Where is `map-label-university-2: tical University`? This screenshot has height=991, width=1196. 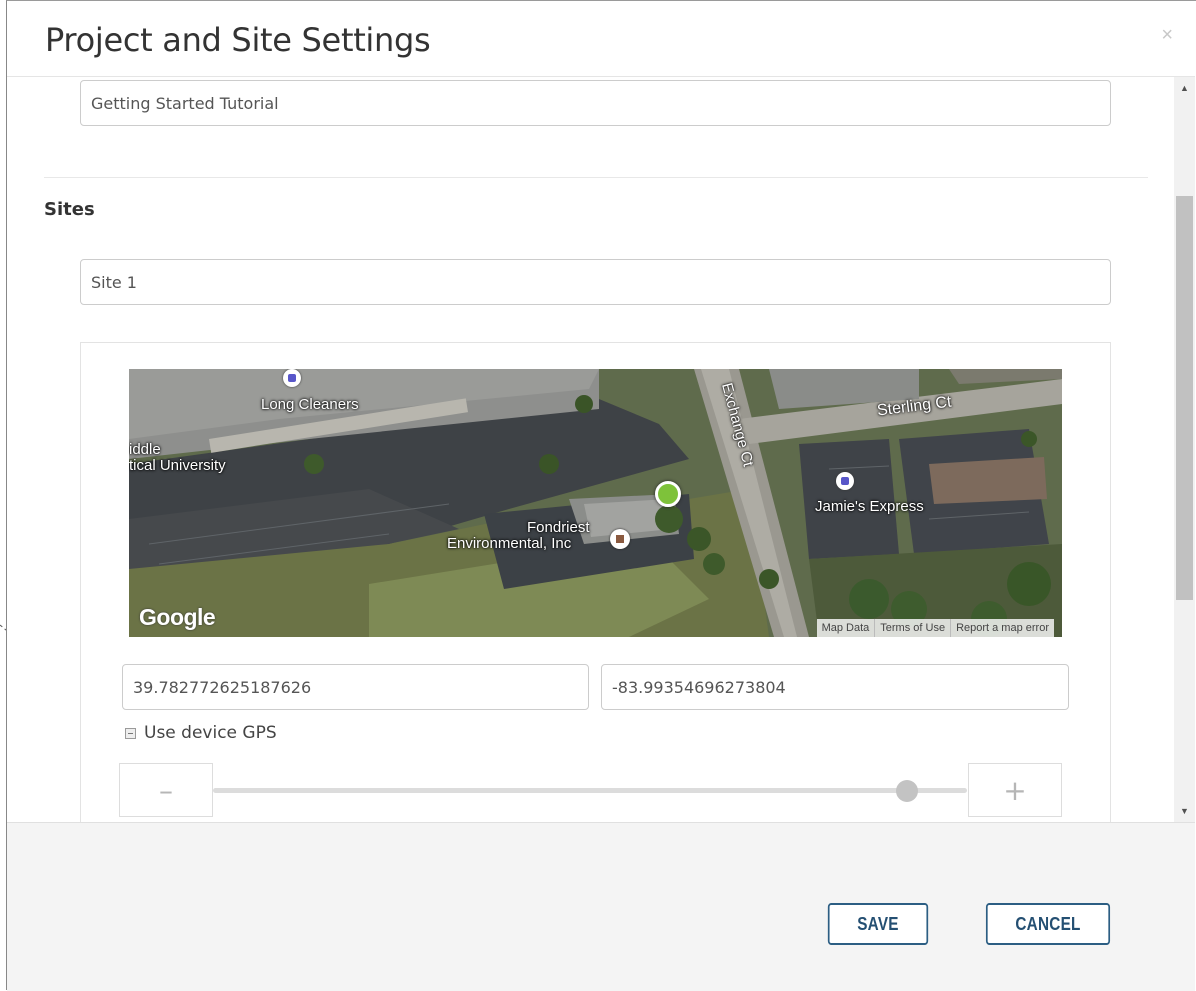 map-label-university-2: tical University is located at coordinates (177, 465).